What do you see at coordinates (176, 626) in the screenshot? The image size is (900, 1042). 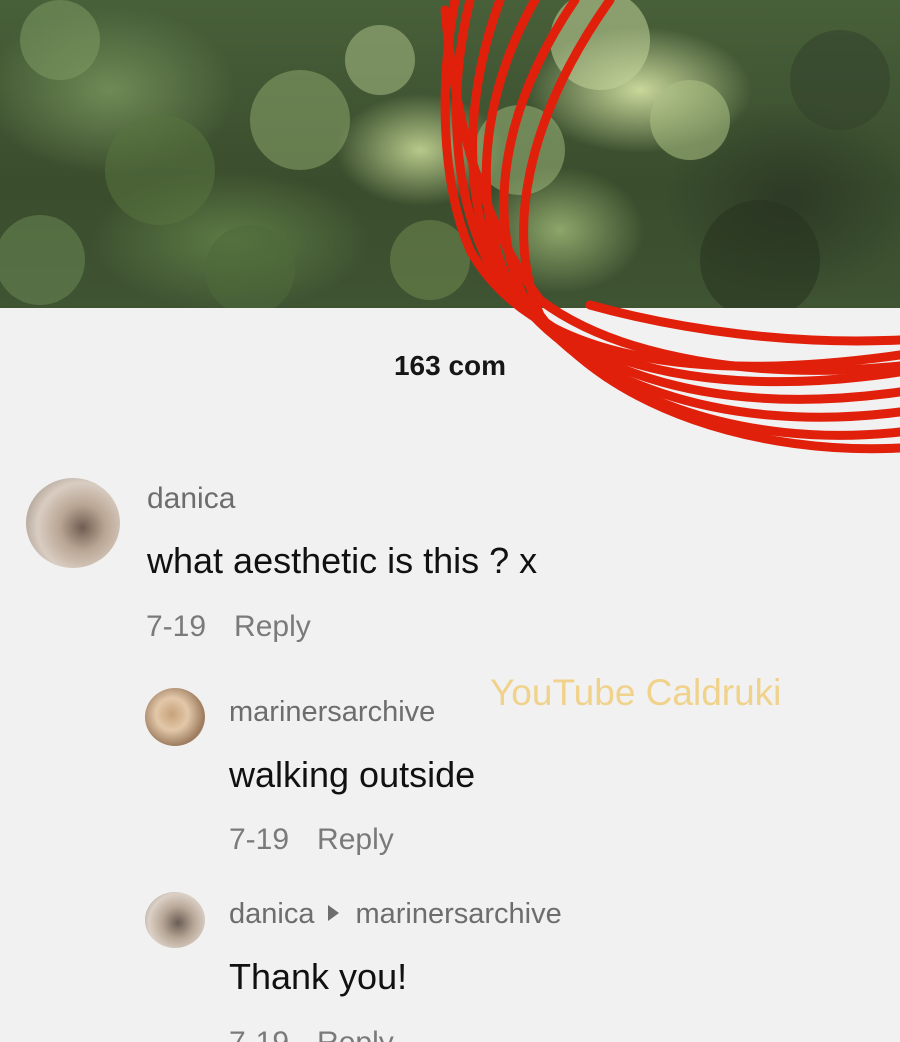 I see `comment-date: 7-19` at bounding box center [176, 626].